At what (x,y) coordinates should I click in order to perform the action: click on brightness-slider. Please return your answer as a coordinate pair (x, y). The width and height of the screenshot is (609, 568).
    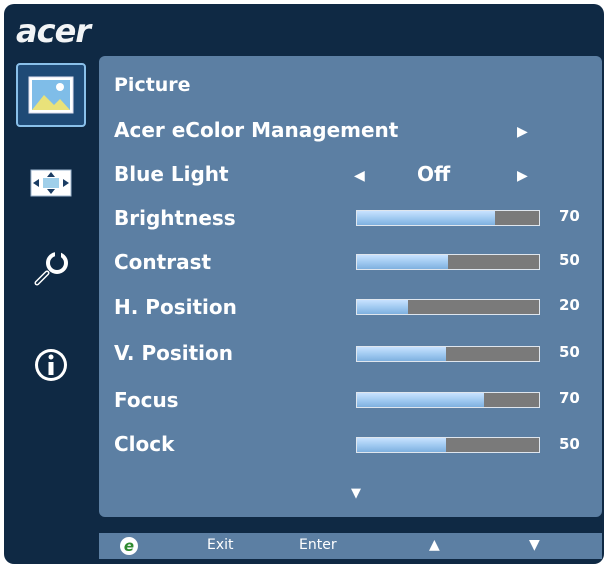
    Looking at the image, I should click on (448, 218).